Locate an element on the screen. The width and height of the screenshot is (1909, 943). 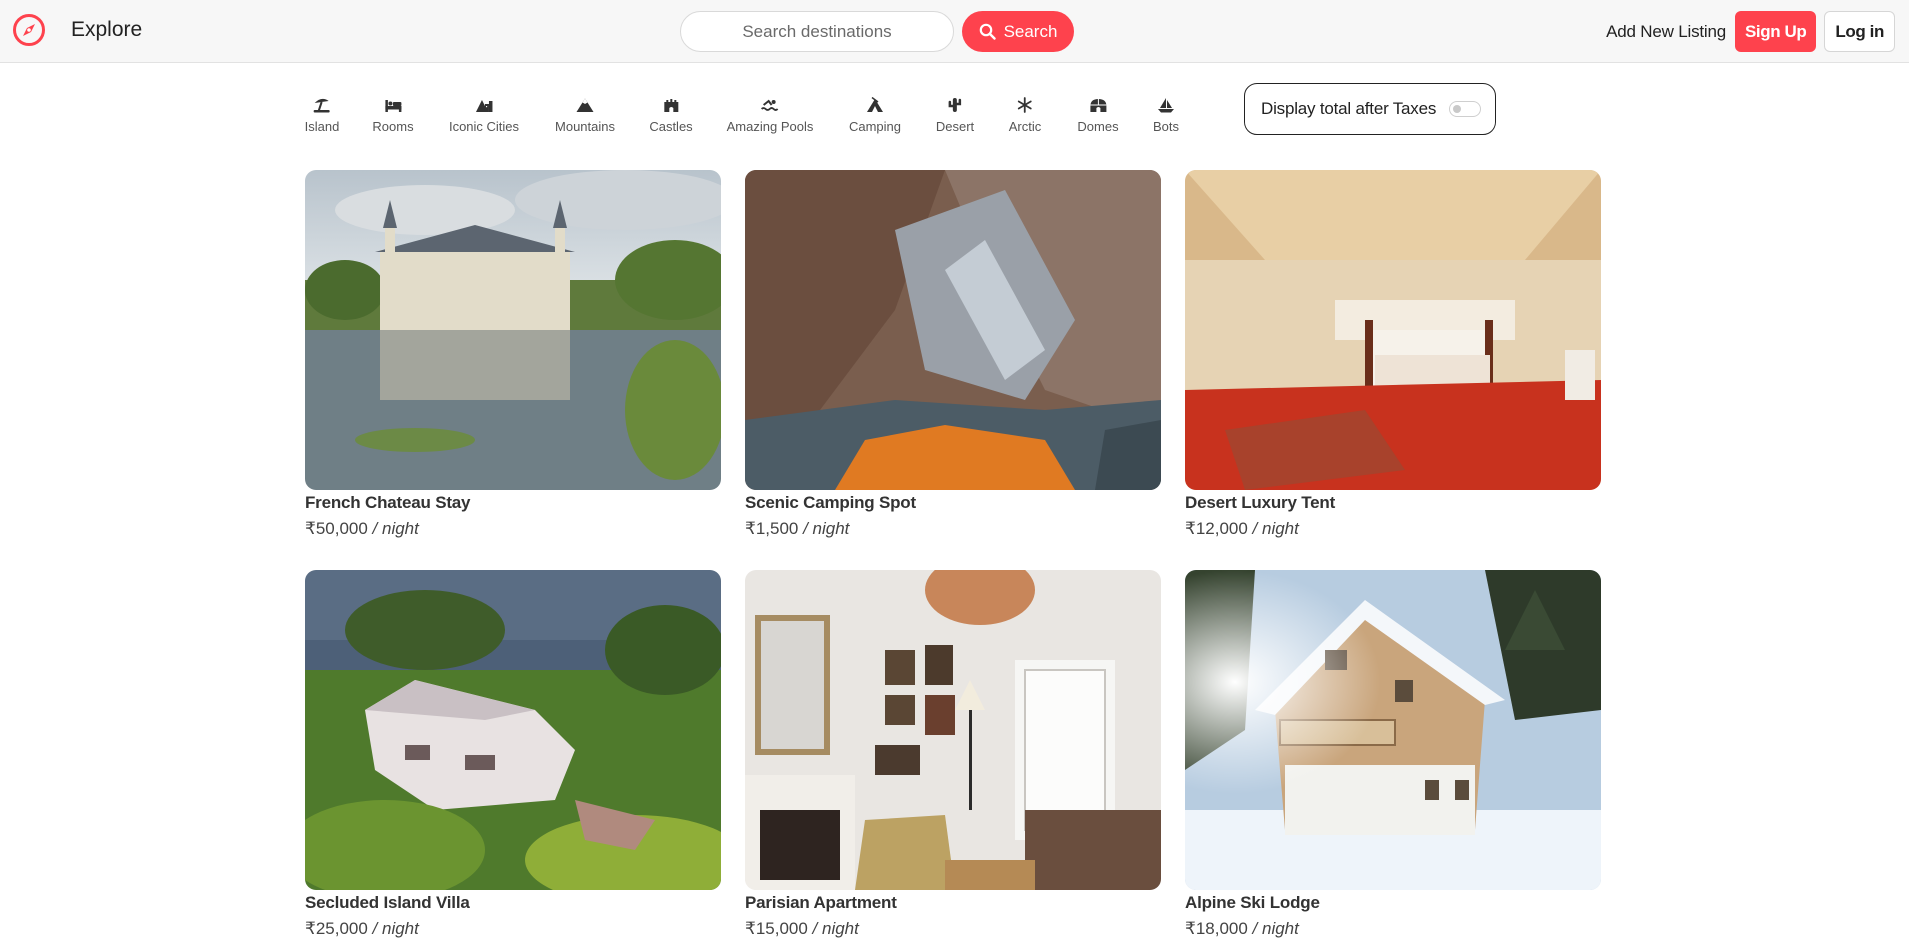
umbrella-beach-icon is located at coordinates (321, 105).